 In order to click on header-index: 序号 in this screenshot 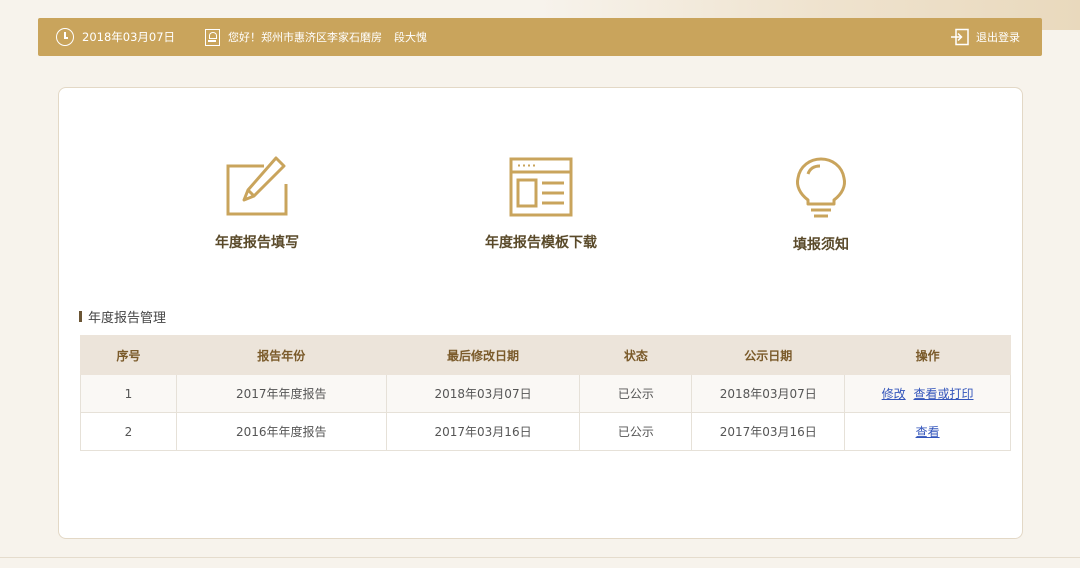, I will do `click(128, 355)`.